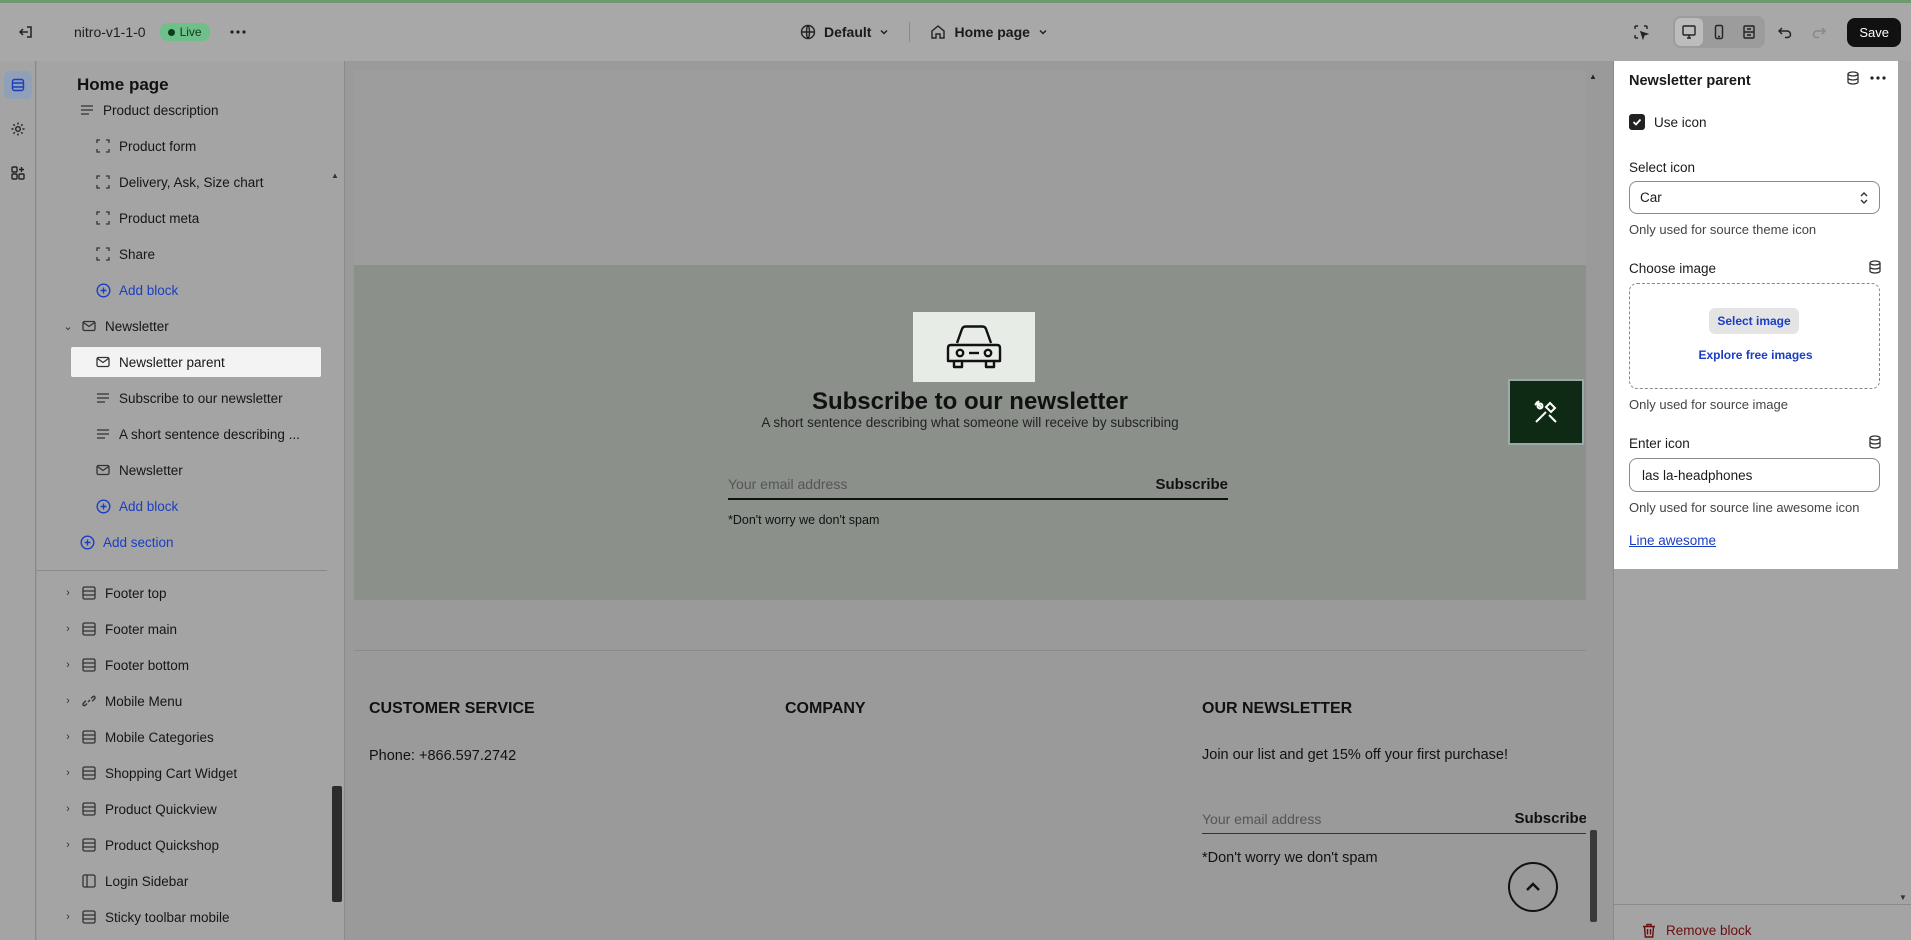  What do you see at coordinates (1672, 540) in the screenshot?
I see `line-awesome-link: Line awesome` at bounding box center [1672, 540].